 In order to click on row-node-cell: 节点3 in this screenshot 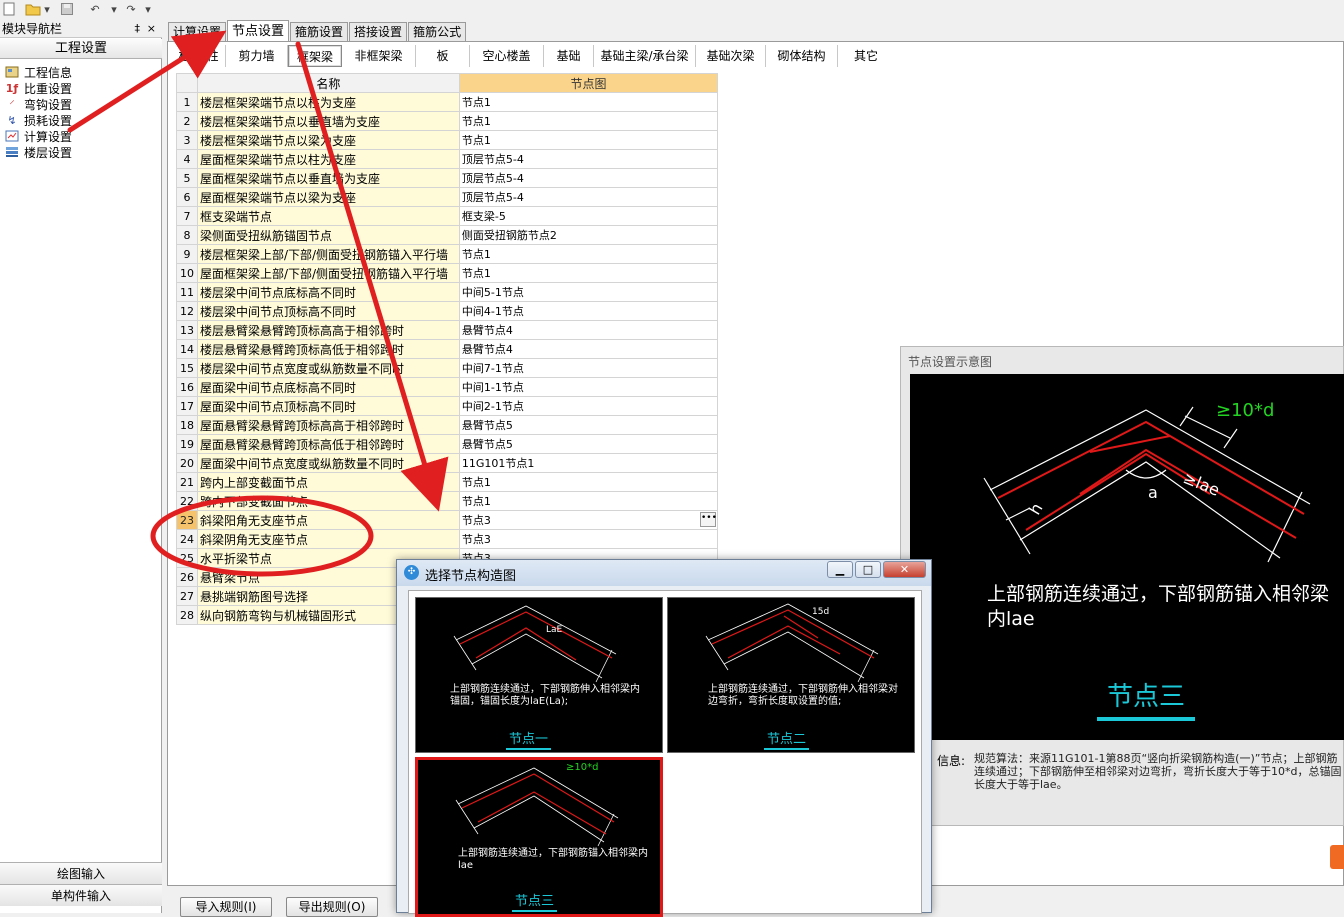, I will do `click(588, 539)`.